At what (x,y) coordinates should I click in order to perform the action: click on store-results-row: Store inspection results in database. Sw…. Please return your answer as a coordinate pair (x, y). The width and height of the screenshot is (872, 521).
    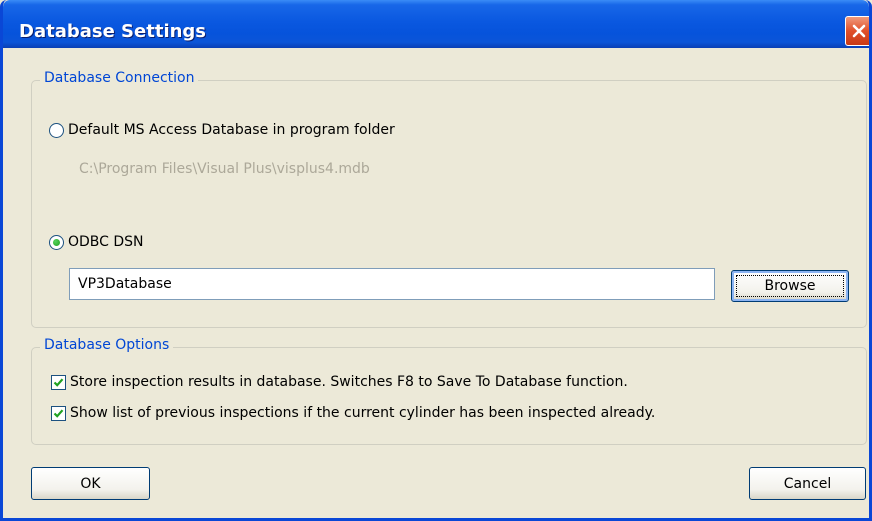
    Looking at the image, I should click on (339, 382).